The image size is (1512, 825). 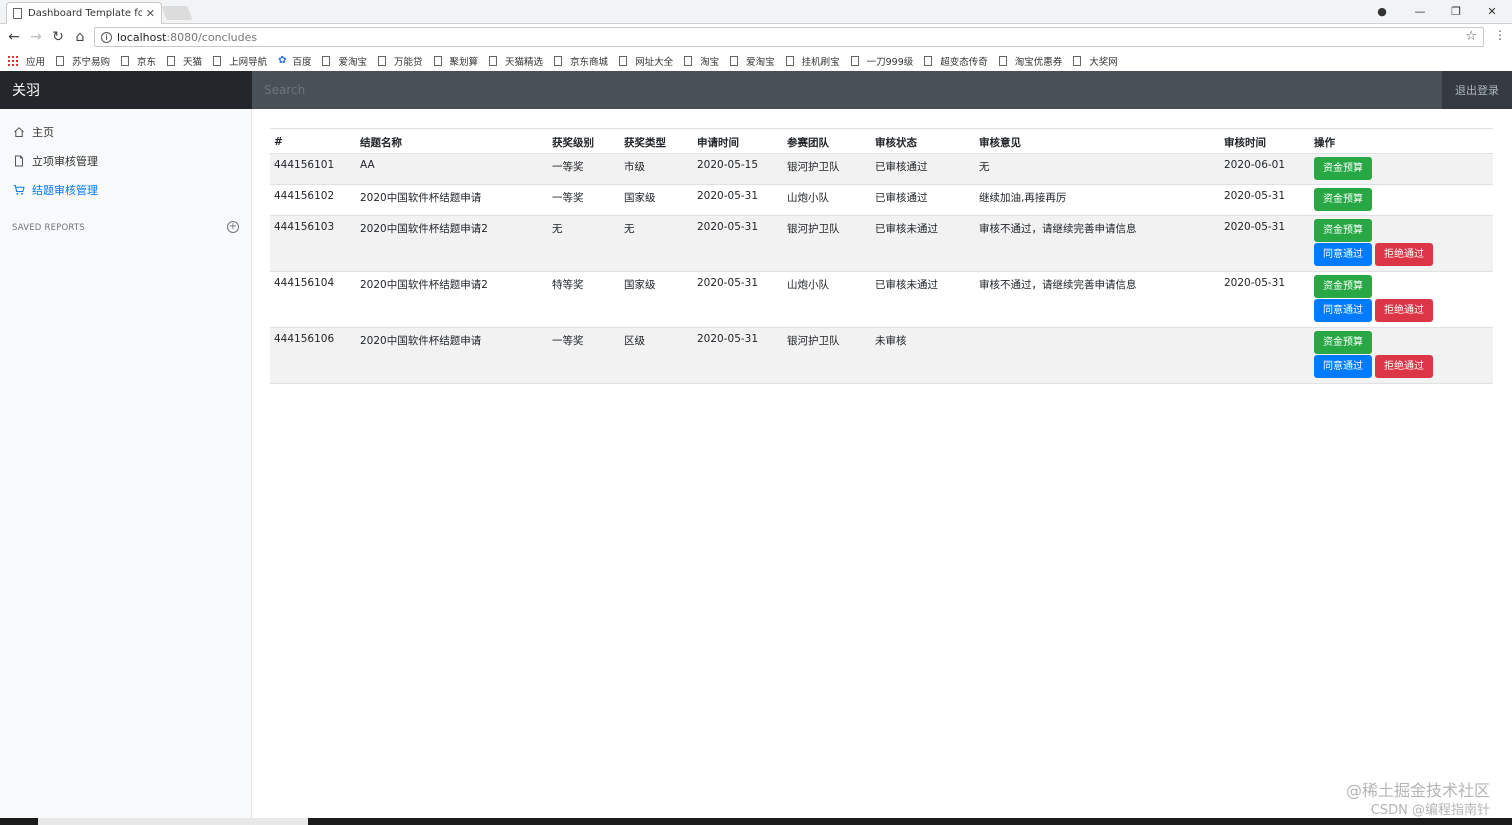 What do you see at coordinates (173, 821) in the screenshot?
I see `taskbar-window` at bounding box center [173, 821].